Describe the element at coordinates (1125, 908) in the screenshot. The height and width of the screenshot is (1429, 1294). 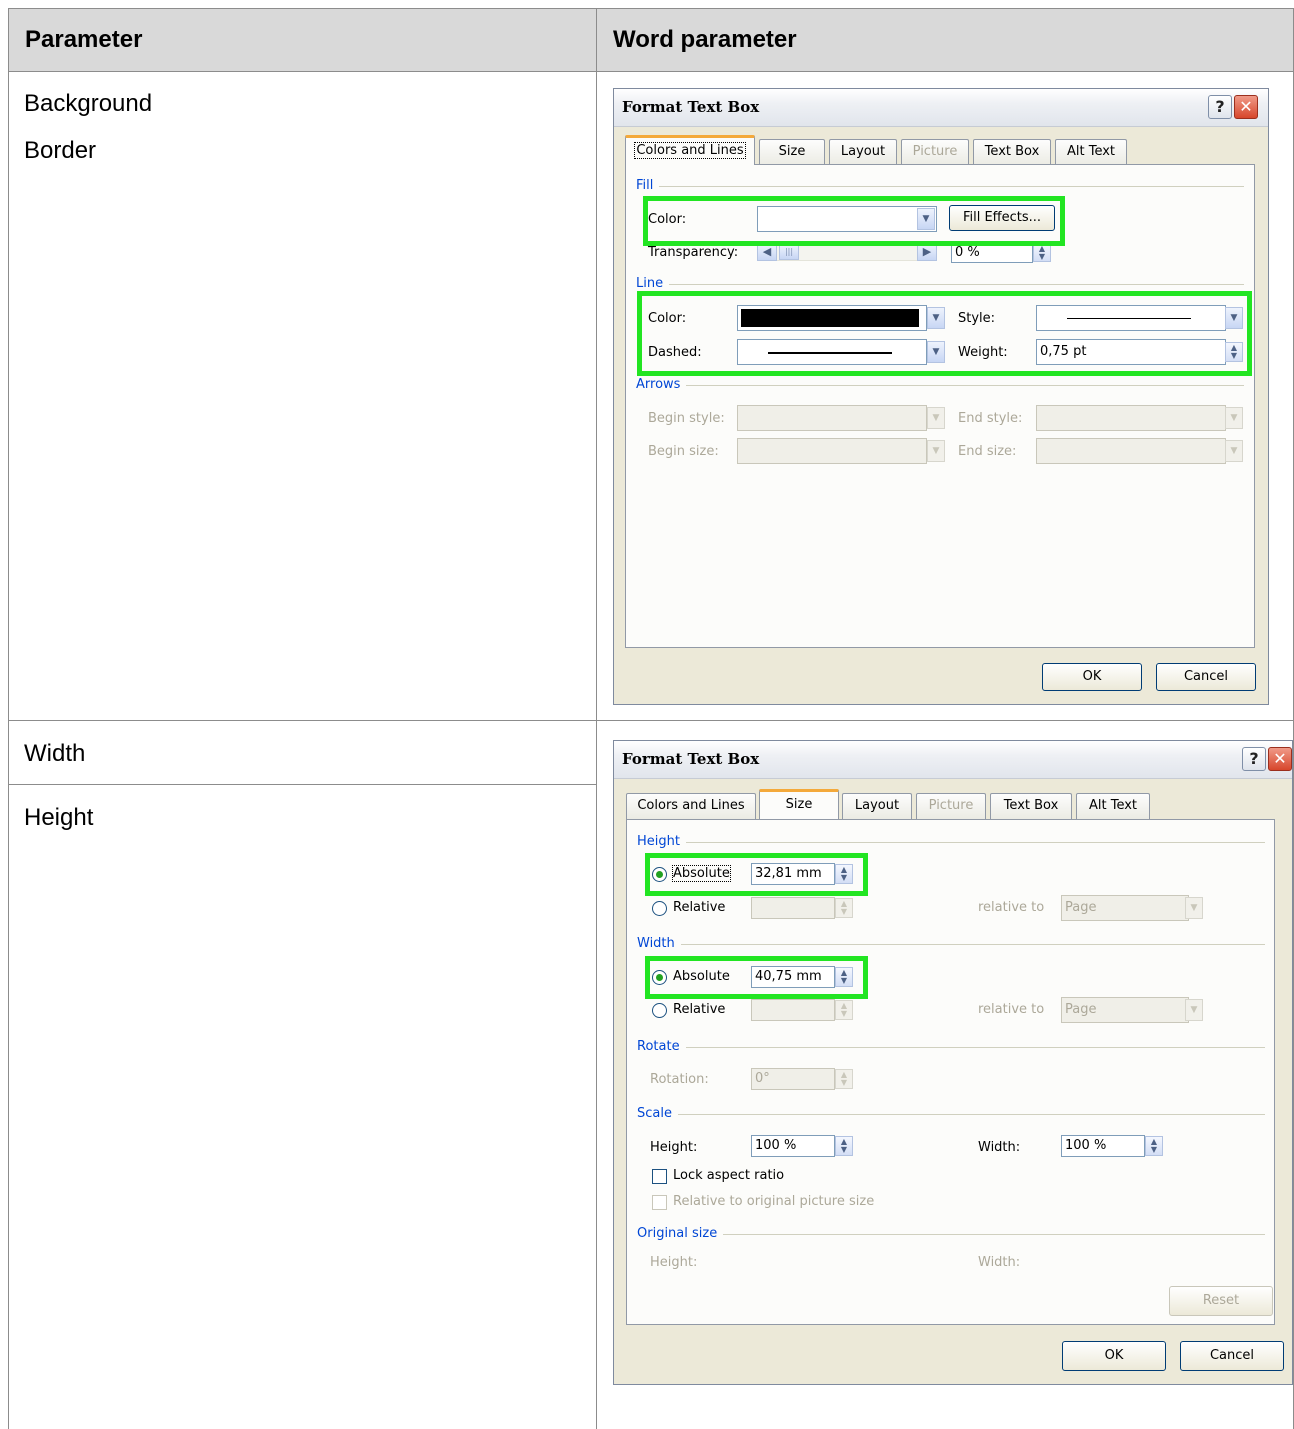
I see `height-relative-to-dropdown: Page` at that location.